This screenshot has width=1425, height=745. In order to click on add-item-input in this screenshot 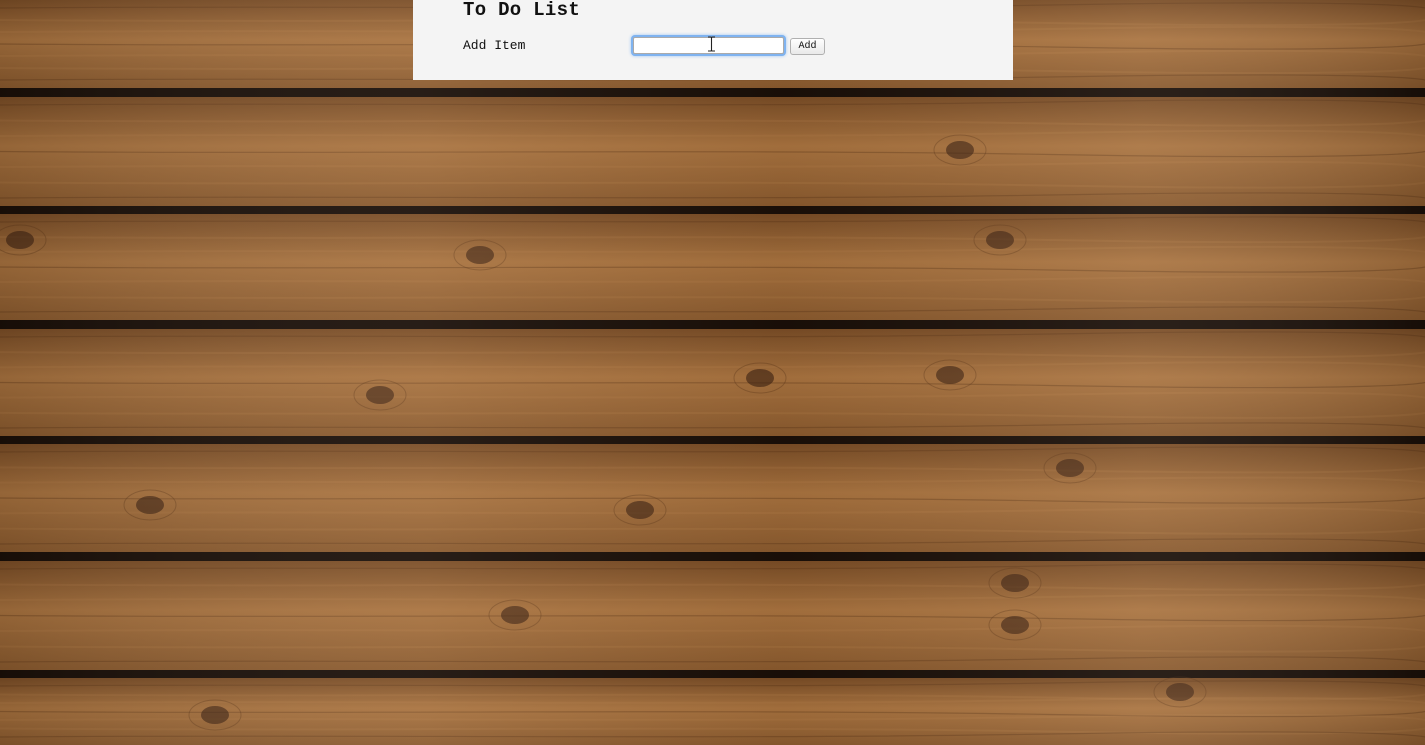, I will do `click(708, 45)`.